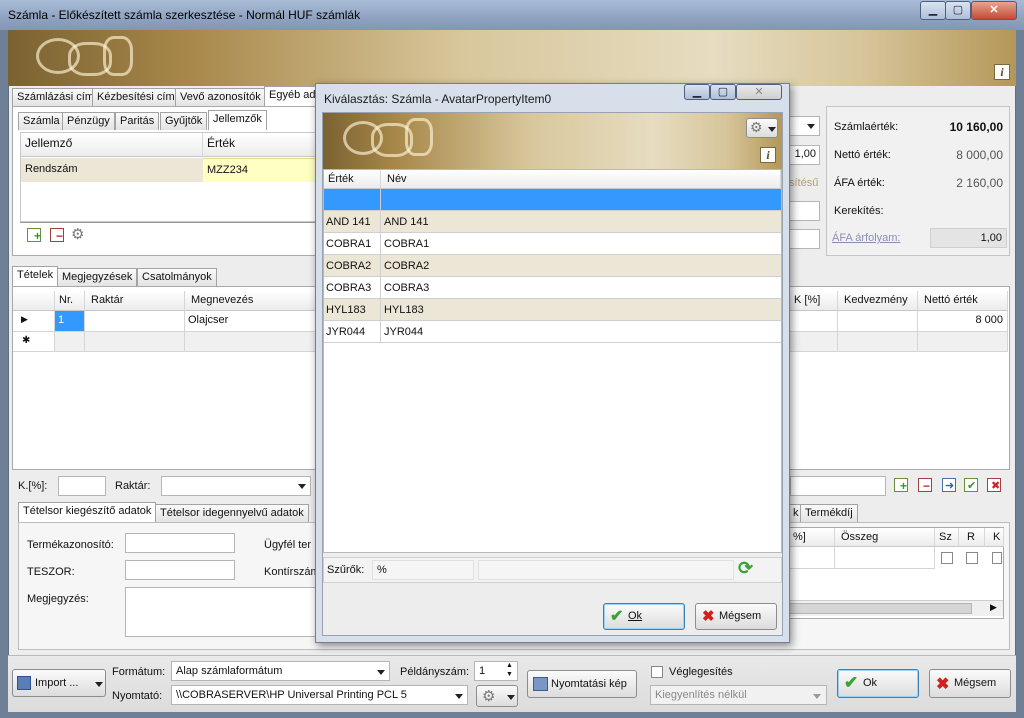 The height and width of the screenshot is (718, 1024). Describe the element at coordinates (759, 92) in the screenshot. I see `dialog-close-button: ✕` at that location.